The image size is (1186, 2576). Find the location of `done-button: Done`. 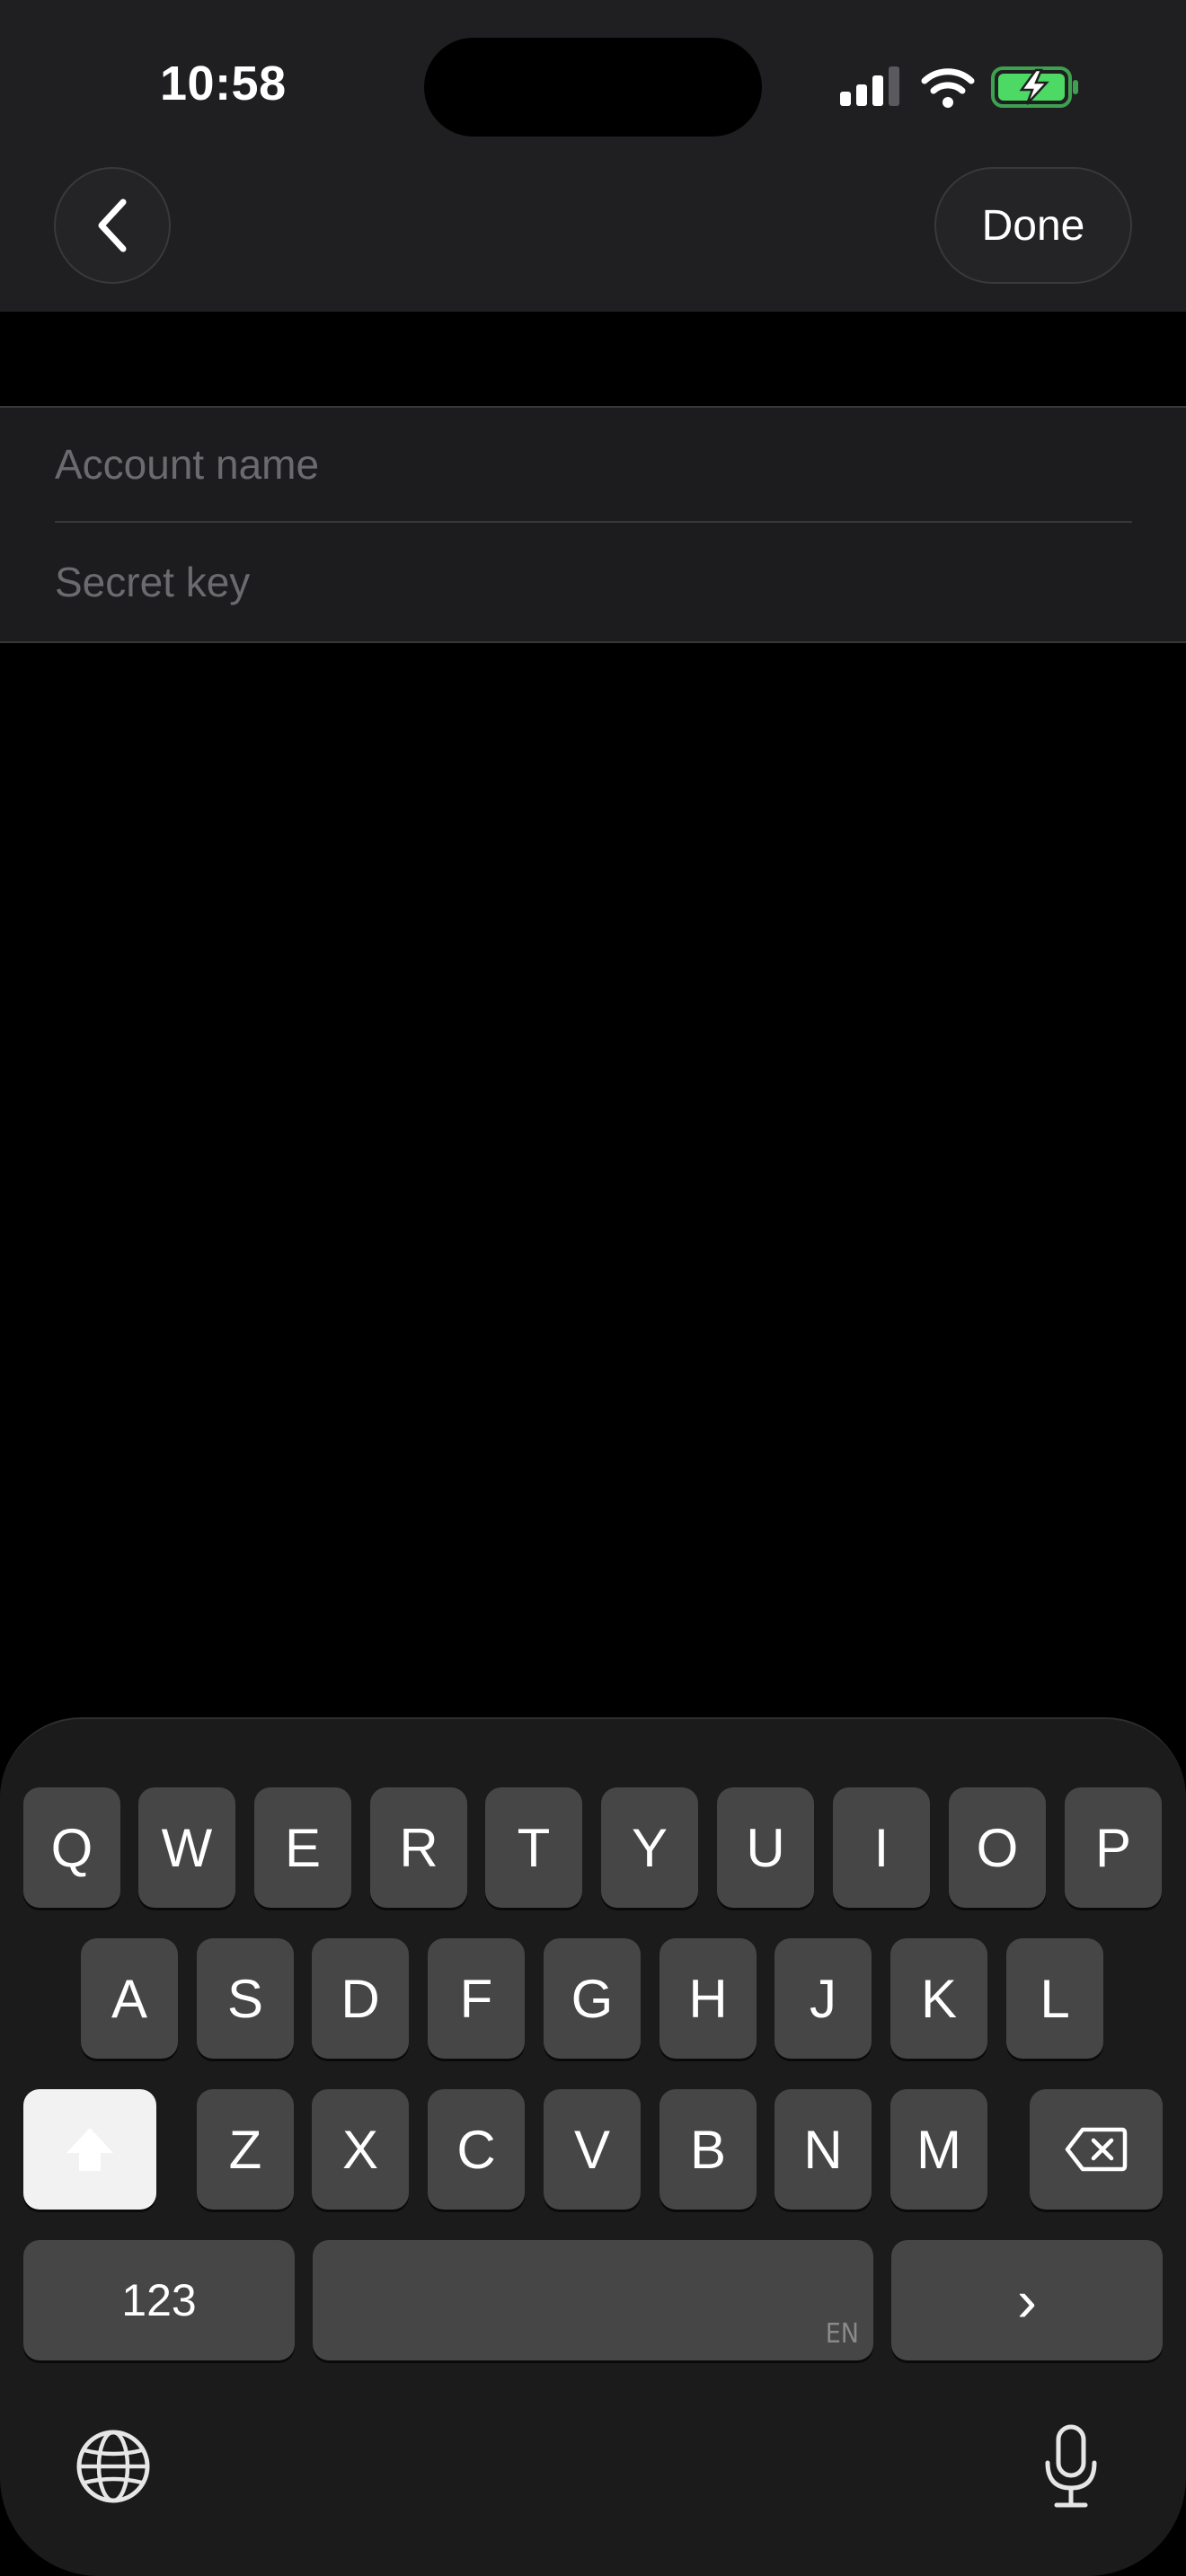

done-button: Done is located at coordinates (1033, 225).